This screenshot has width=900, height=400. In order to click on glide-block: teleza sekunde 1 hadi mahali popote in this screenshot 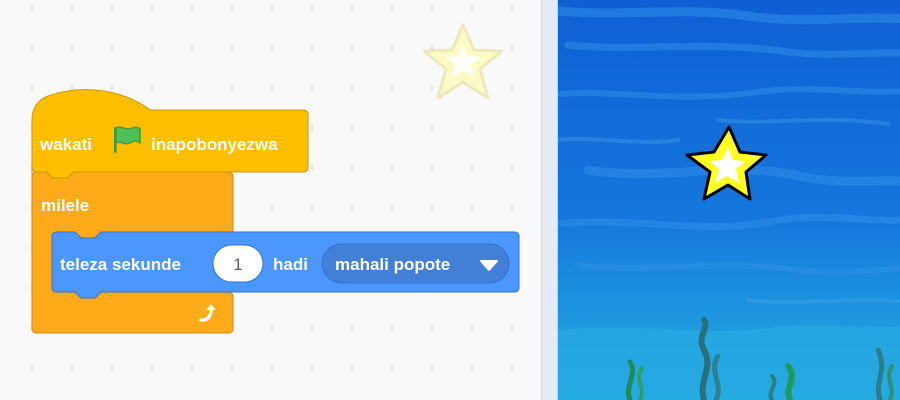, I will do `click(285, 265)`.